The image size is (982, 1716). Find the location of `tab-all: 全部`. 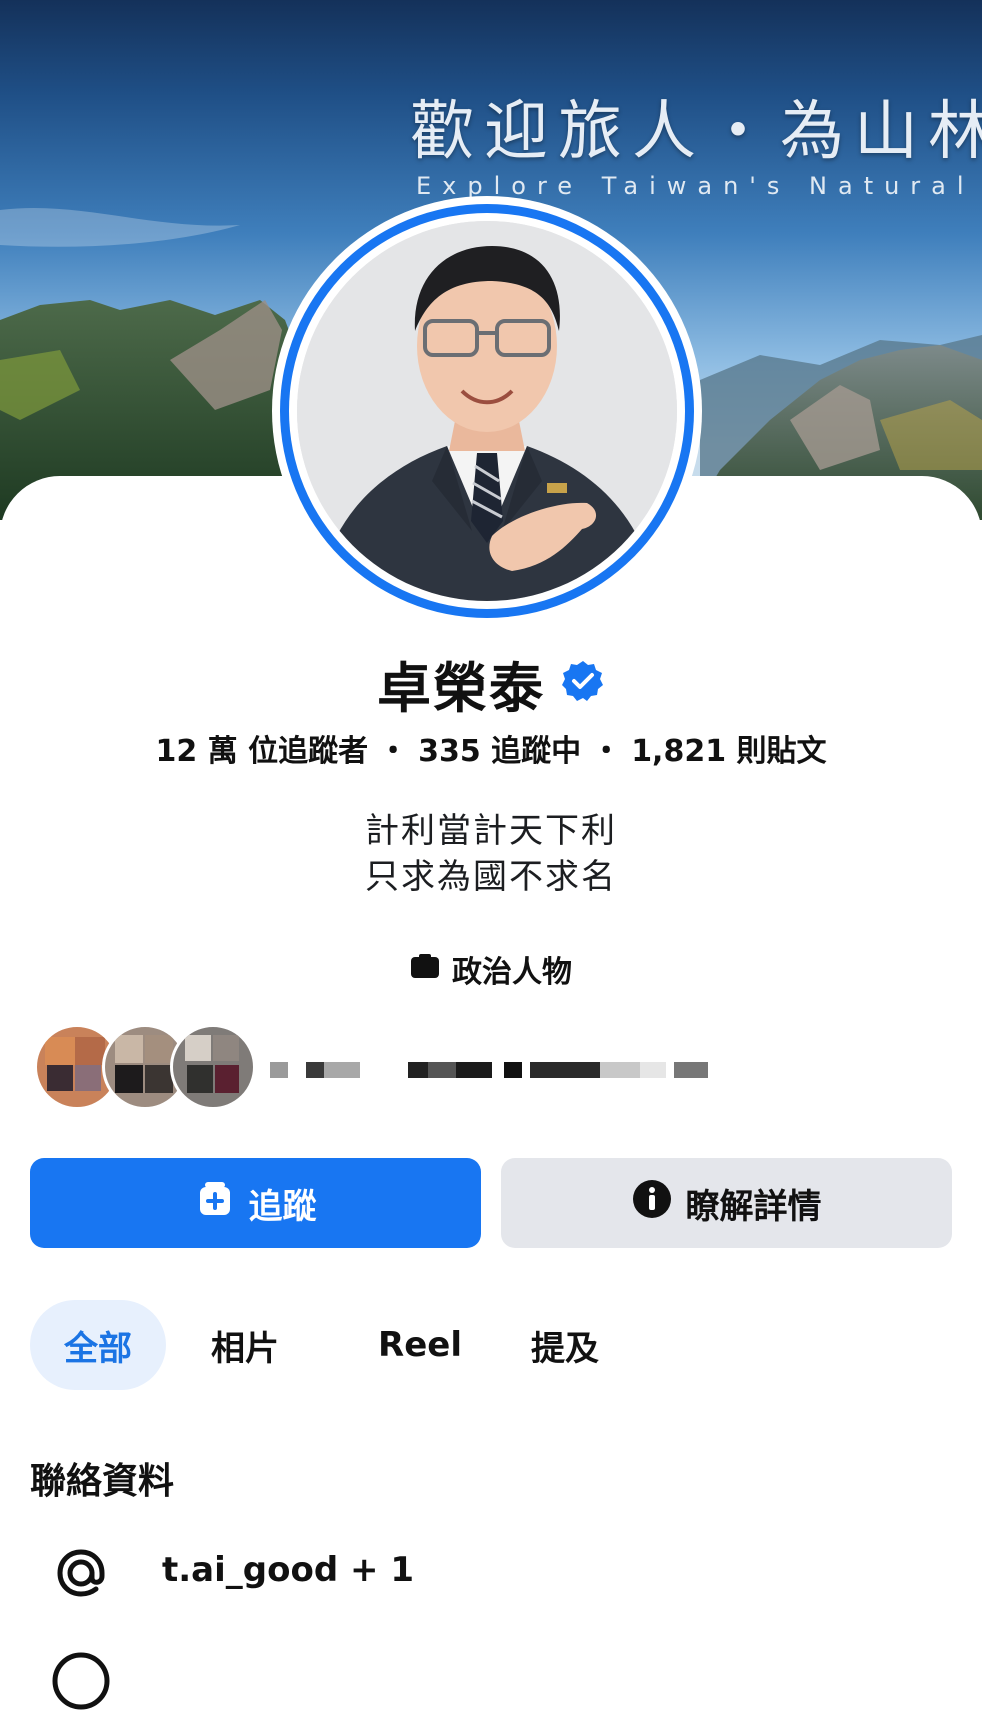

tab-all: 全部 is located at coordinates (98, 1345).